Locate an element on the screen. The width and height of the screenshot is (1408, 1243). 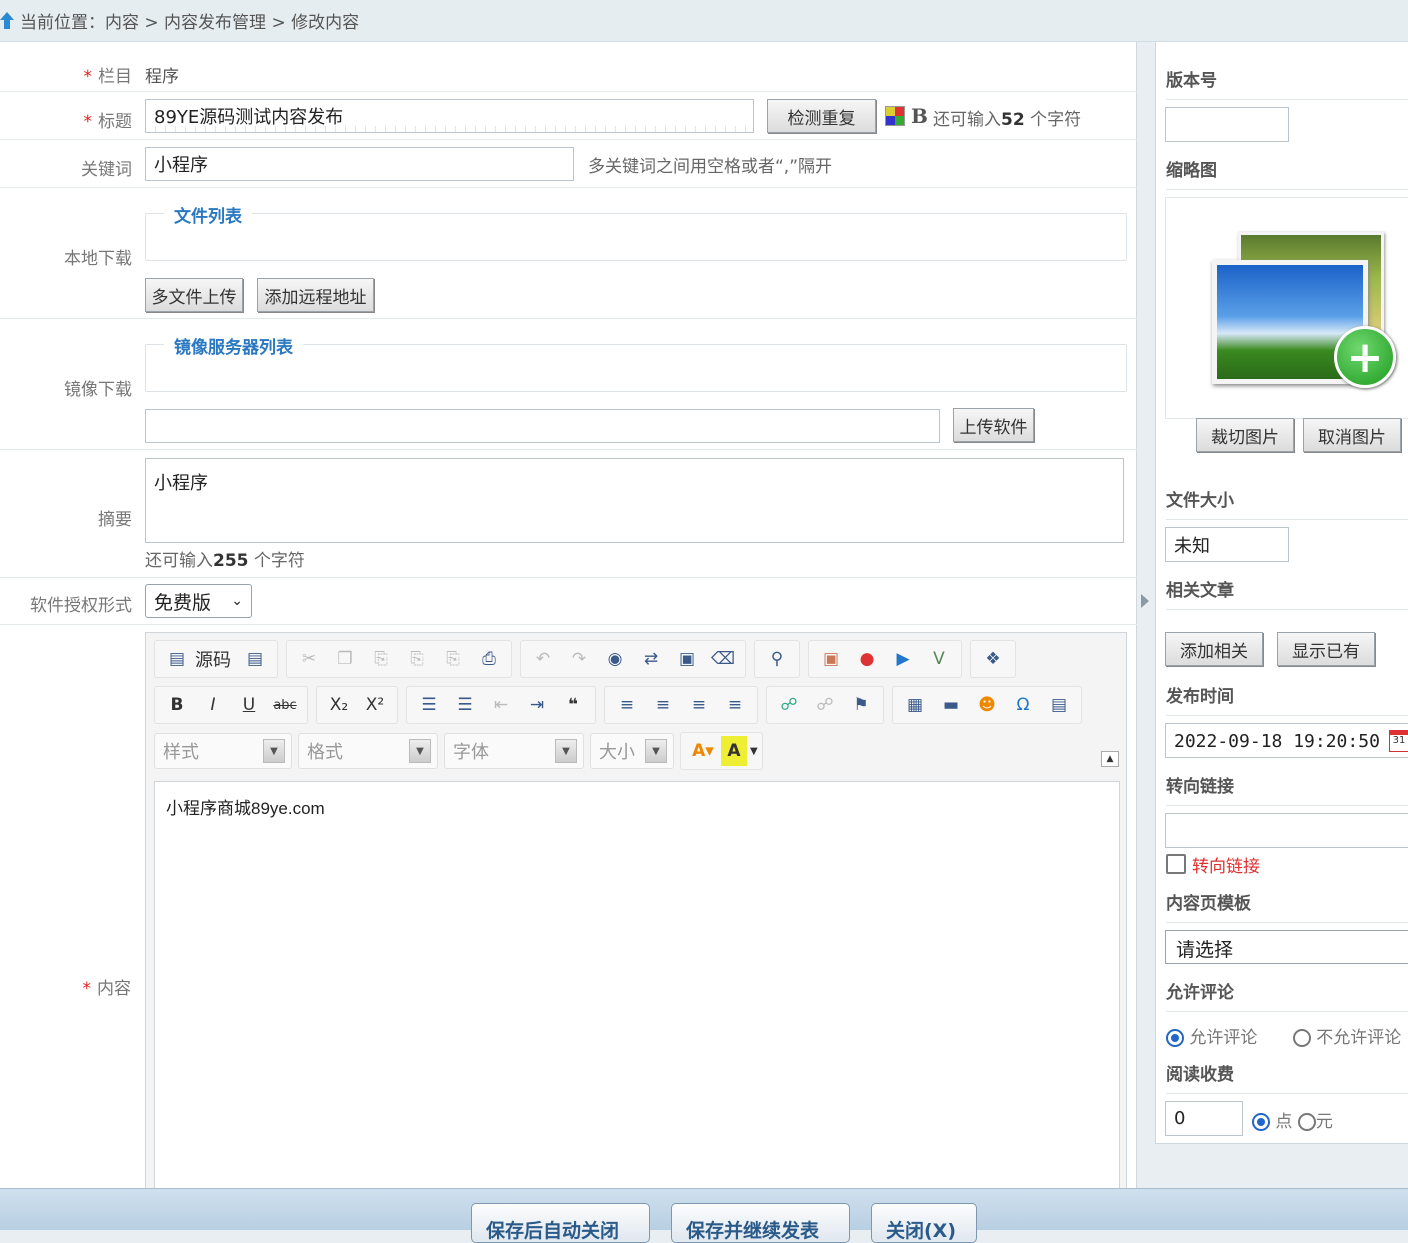
sidebar-splitter is located at coordinates (1146, 615).